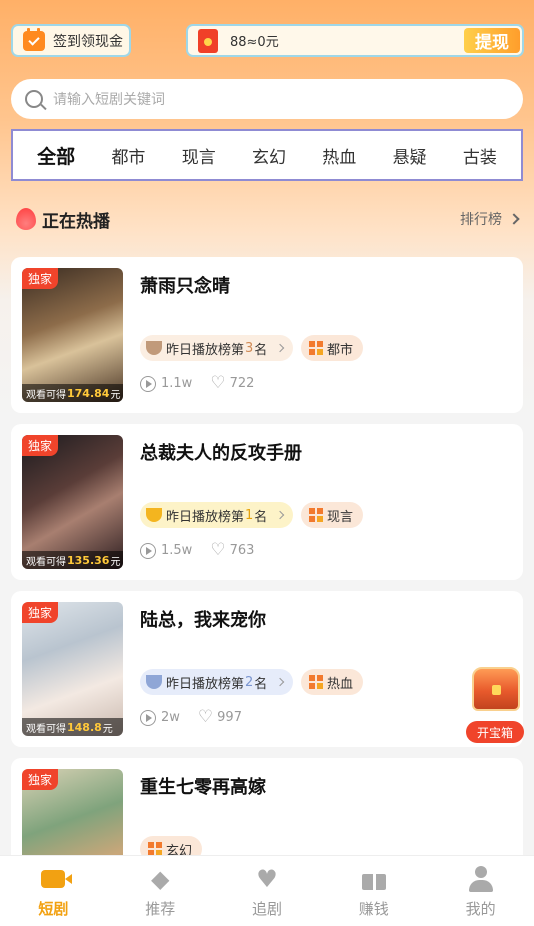 The image size is (534, 926). I want to click on genre-label: 现言, so click(340, 517).